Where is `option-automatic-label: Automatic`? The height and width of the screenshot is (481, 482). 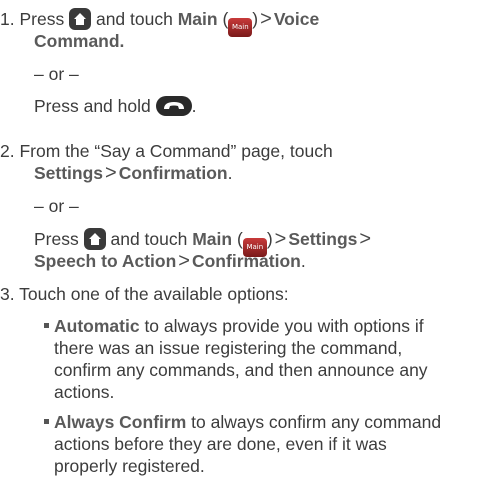
option-automatic-label: Automatic is located at coordinates (97, 326).